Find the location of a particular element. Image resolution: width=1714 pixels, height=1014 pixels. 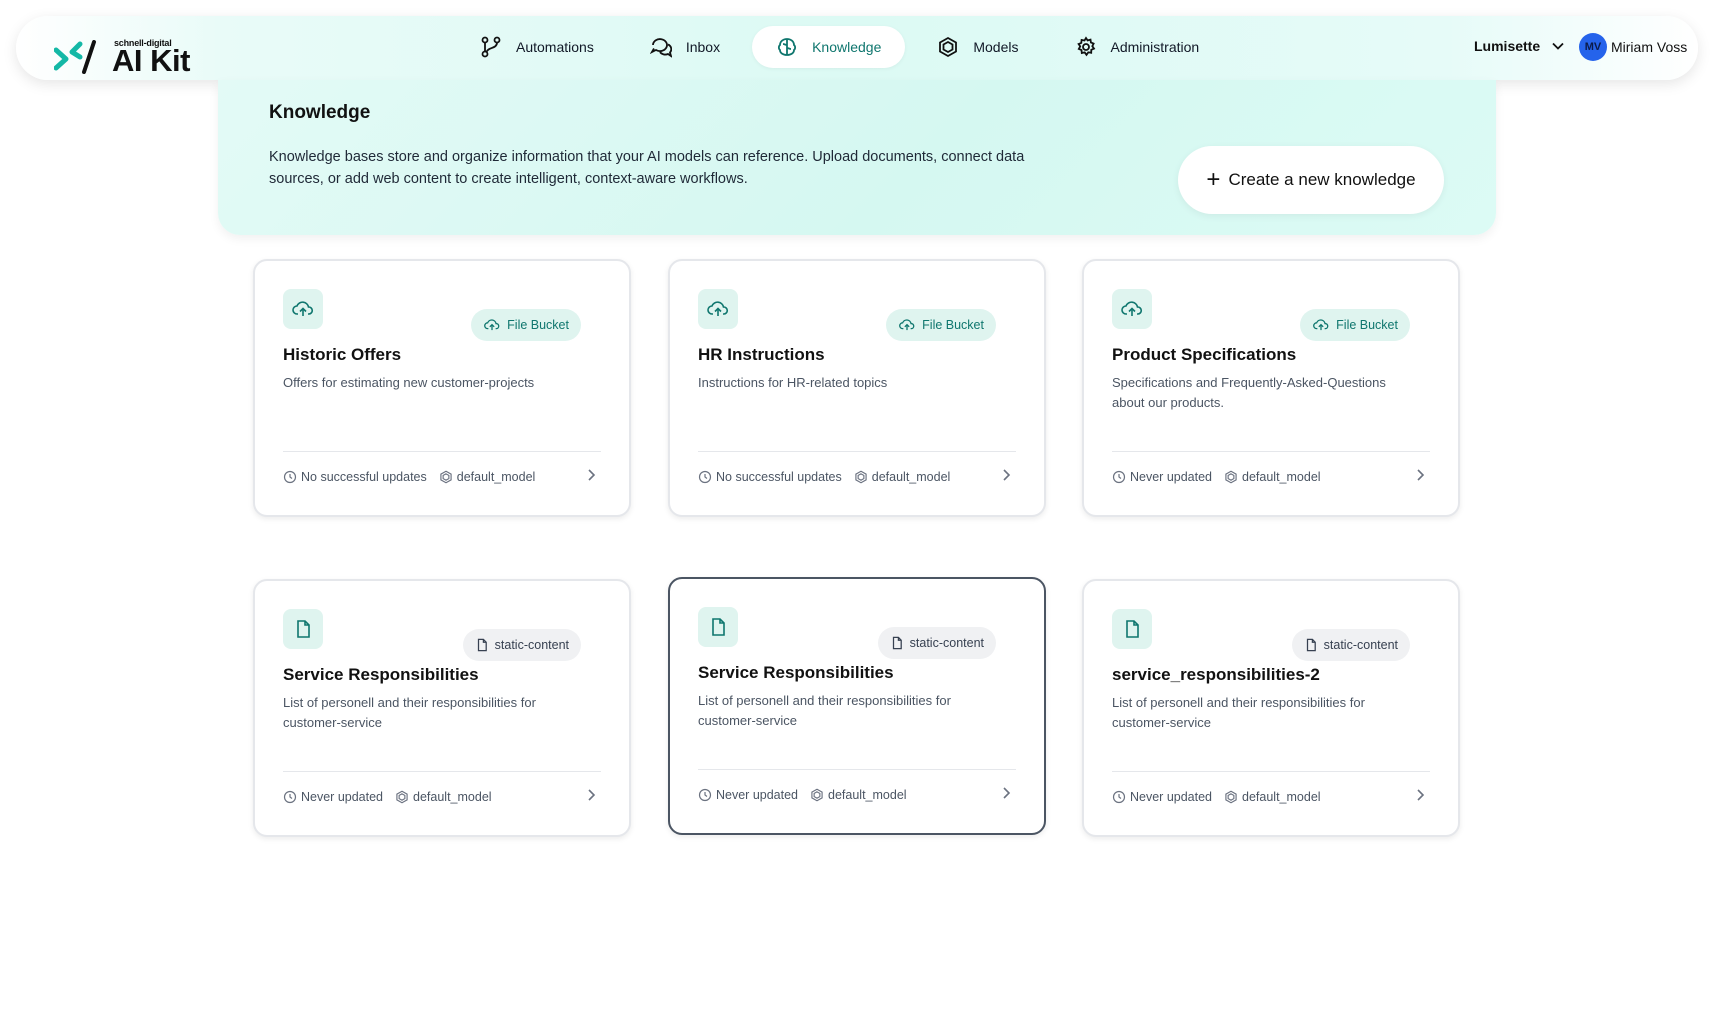

page-title: Knowledge is located at coordinates (320, 112).